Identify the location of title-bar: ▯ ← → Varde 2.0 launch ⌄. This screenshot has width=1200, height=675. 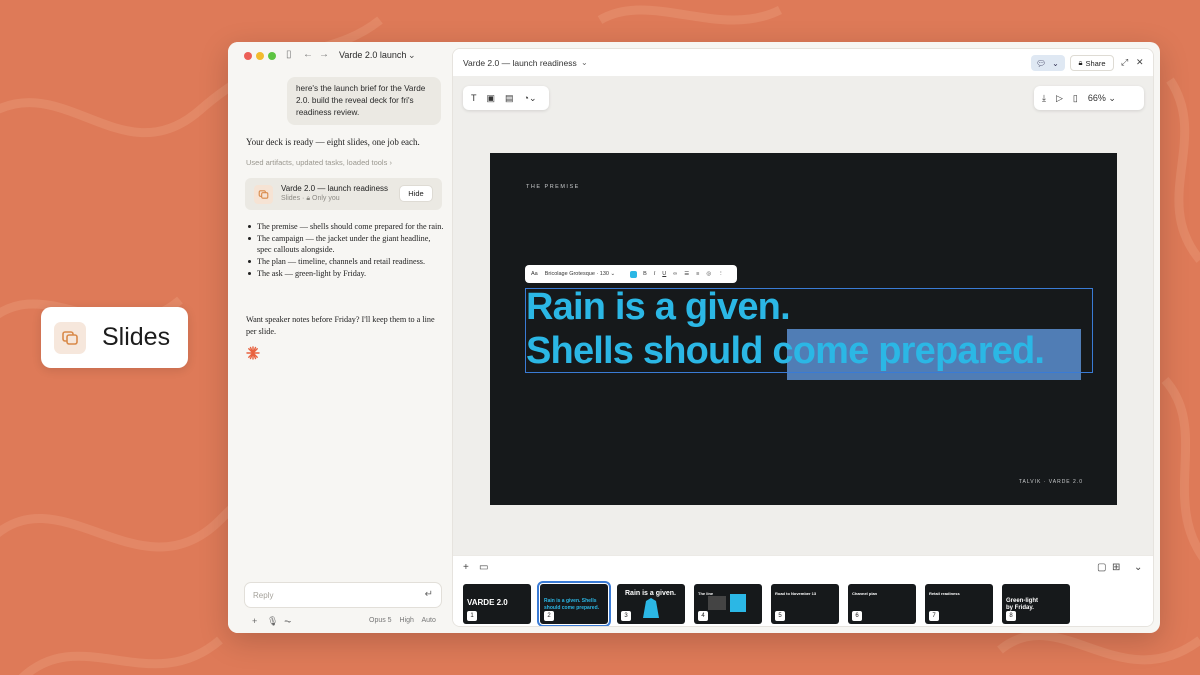
(340, 56).